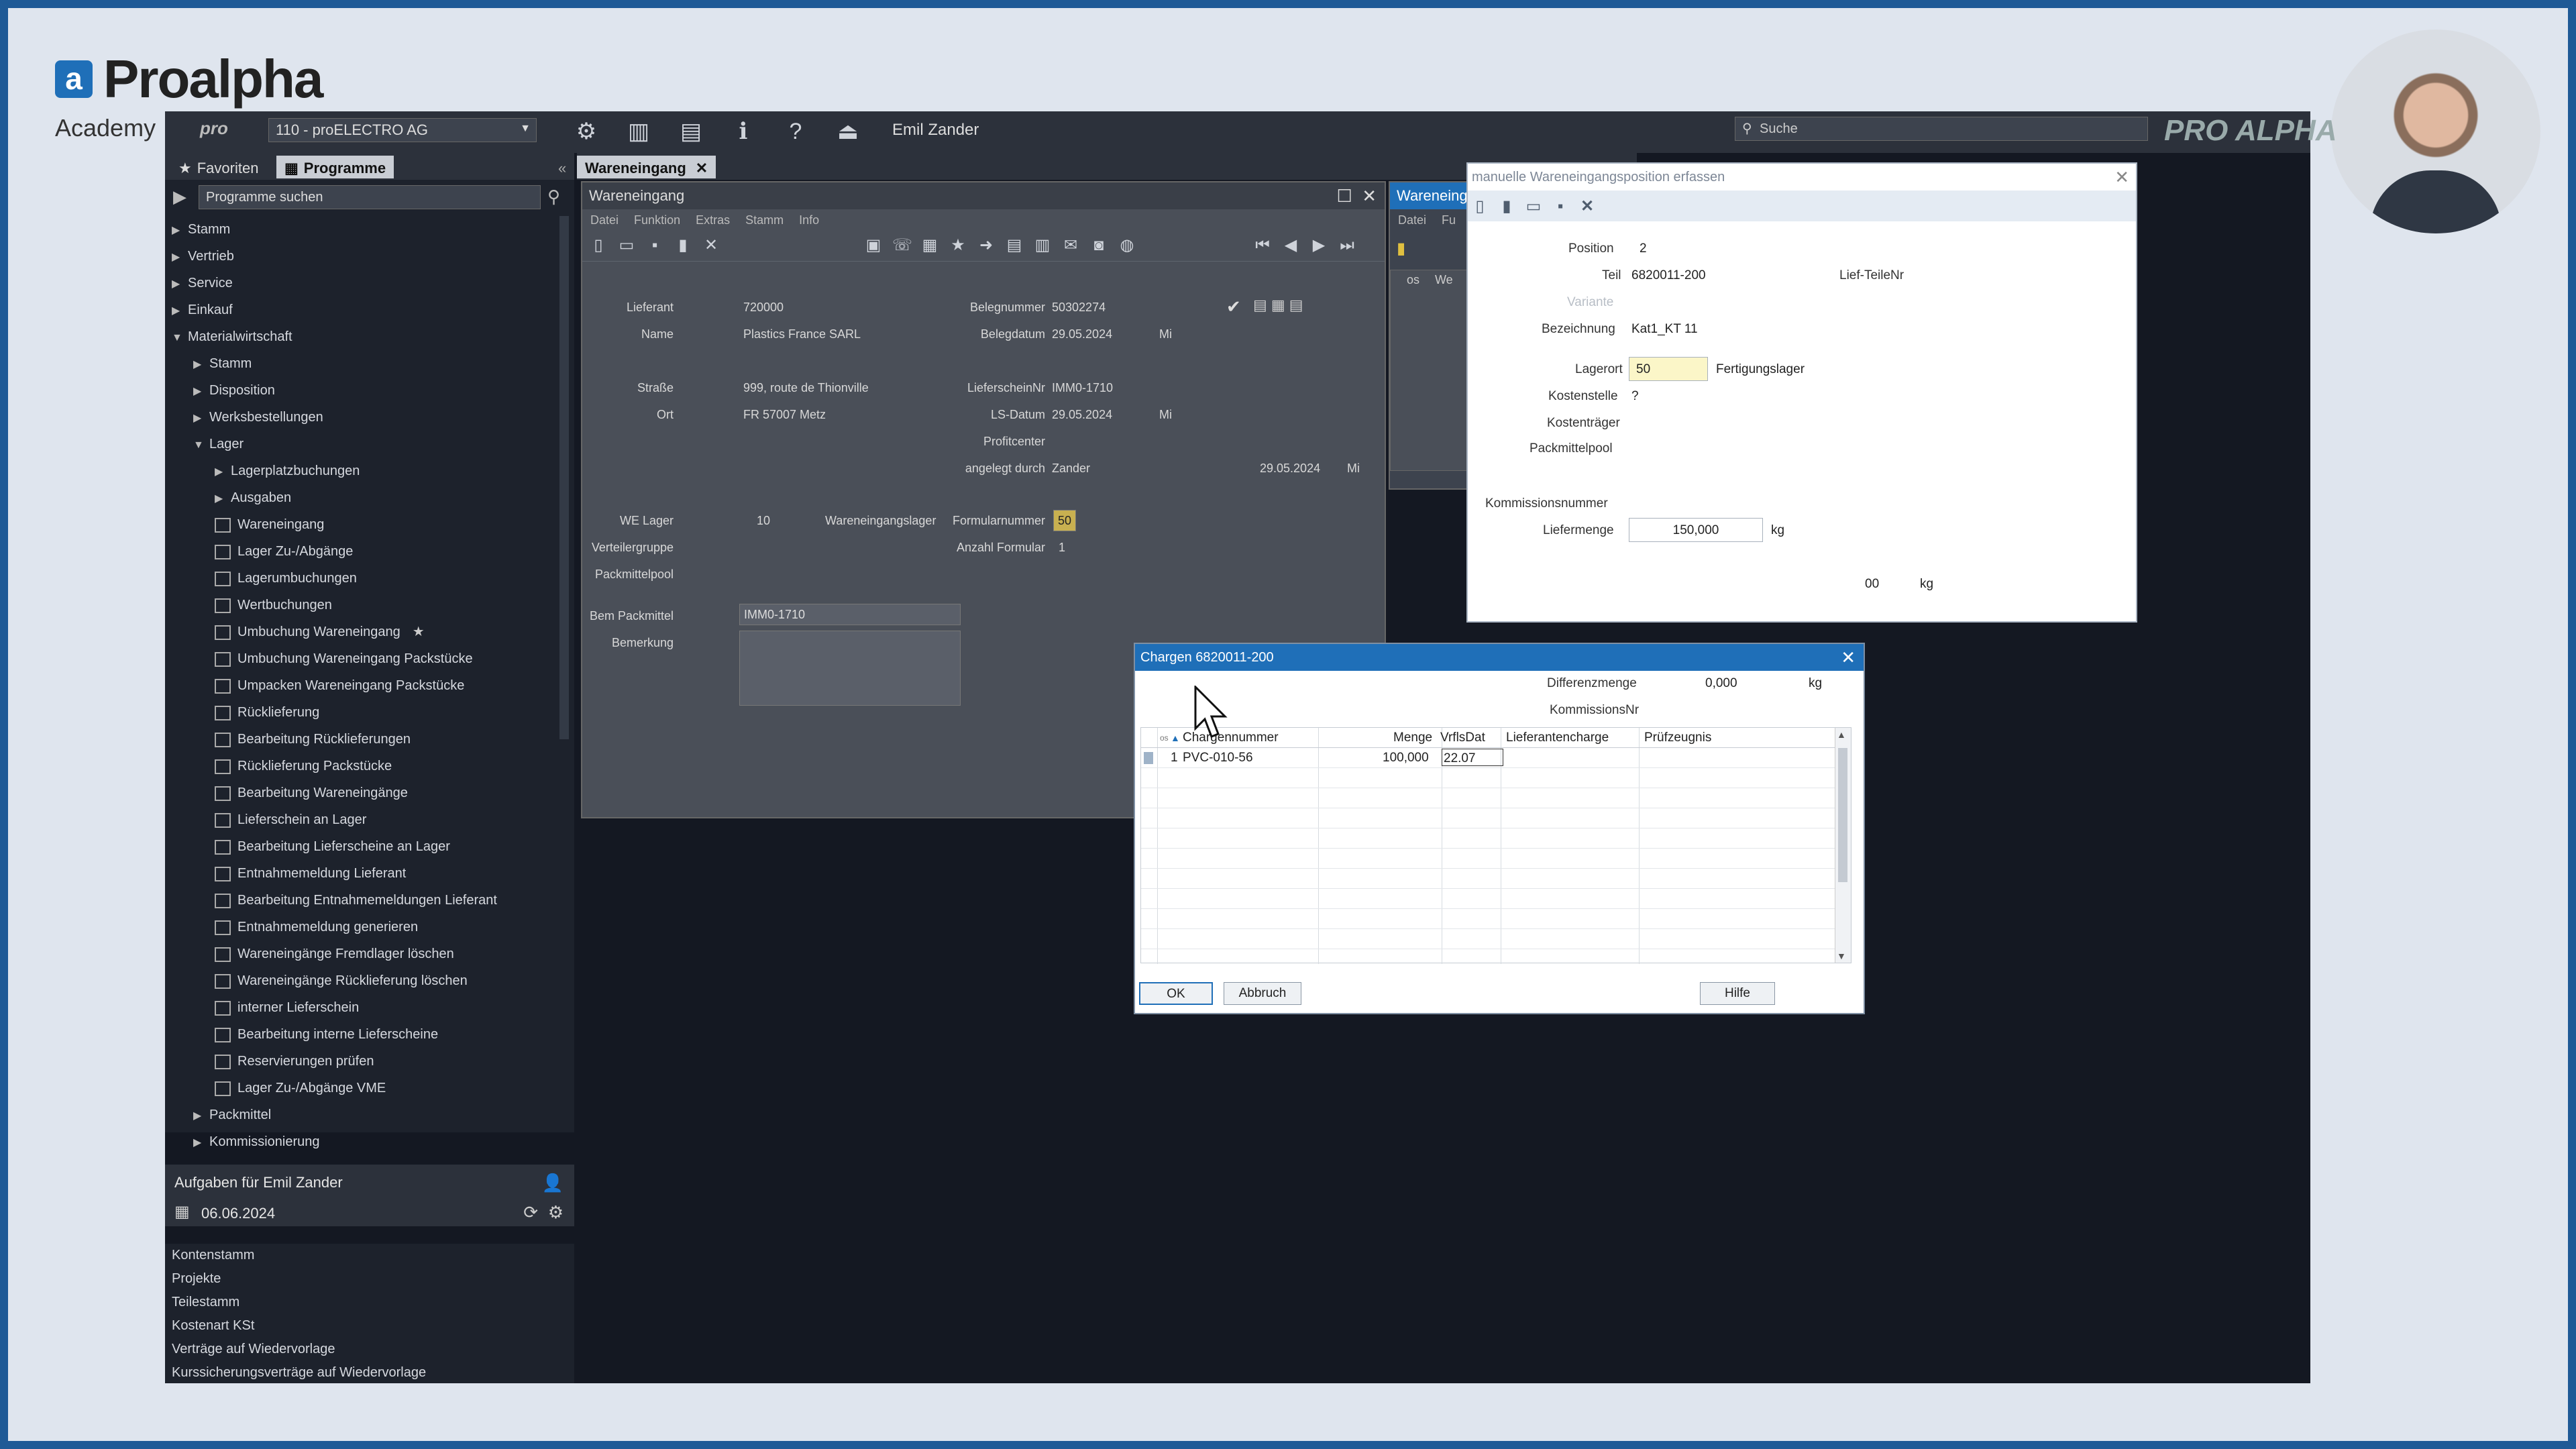 This screenshot has width=2576, height=1449. I want to click on ort-field: FR 57007 Metz, so click(784, 415).